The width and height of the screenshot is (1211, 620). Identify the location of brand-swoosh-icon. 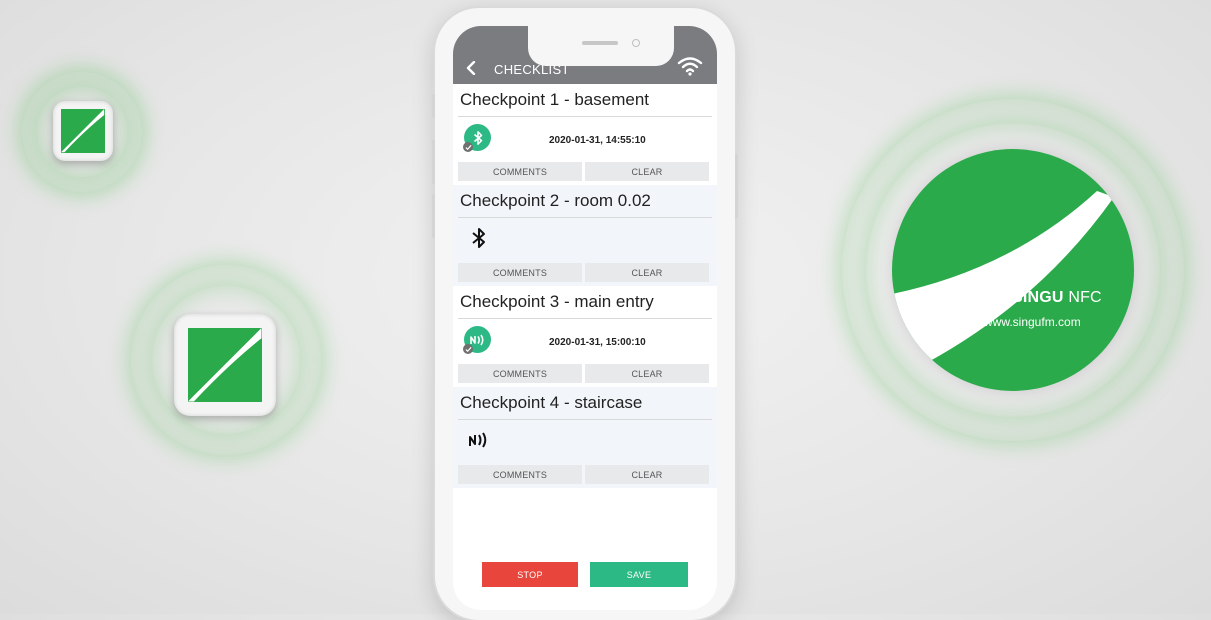
(1003, 276).